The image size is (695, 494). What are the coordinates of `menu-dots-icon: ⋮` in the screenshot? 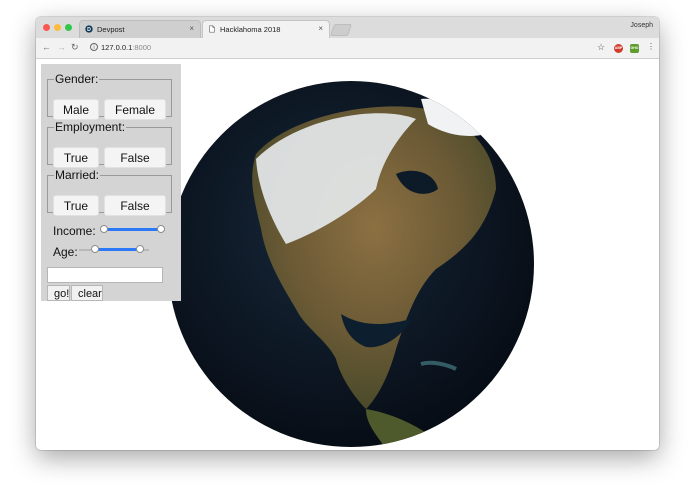 It's located at (651, 47).